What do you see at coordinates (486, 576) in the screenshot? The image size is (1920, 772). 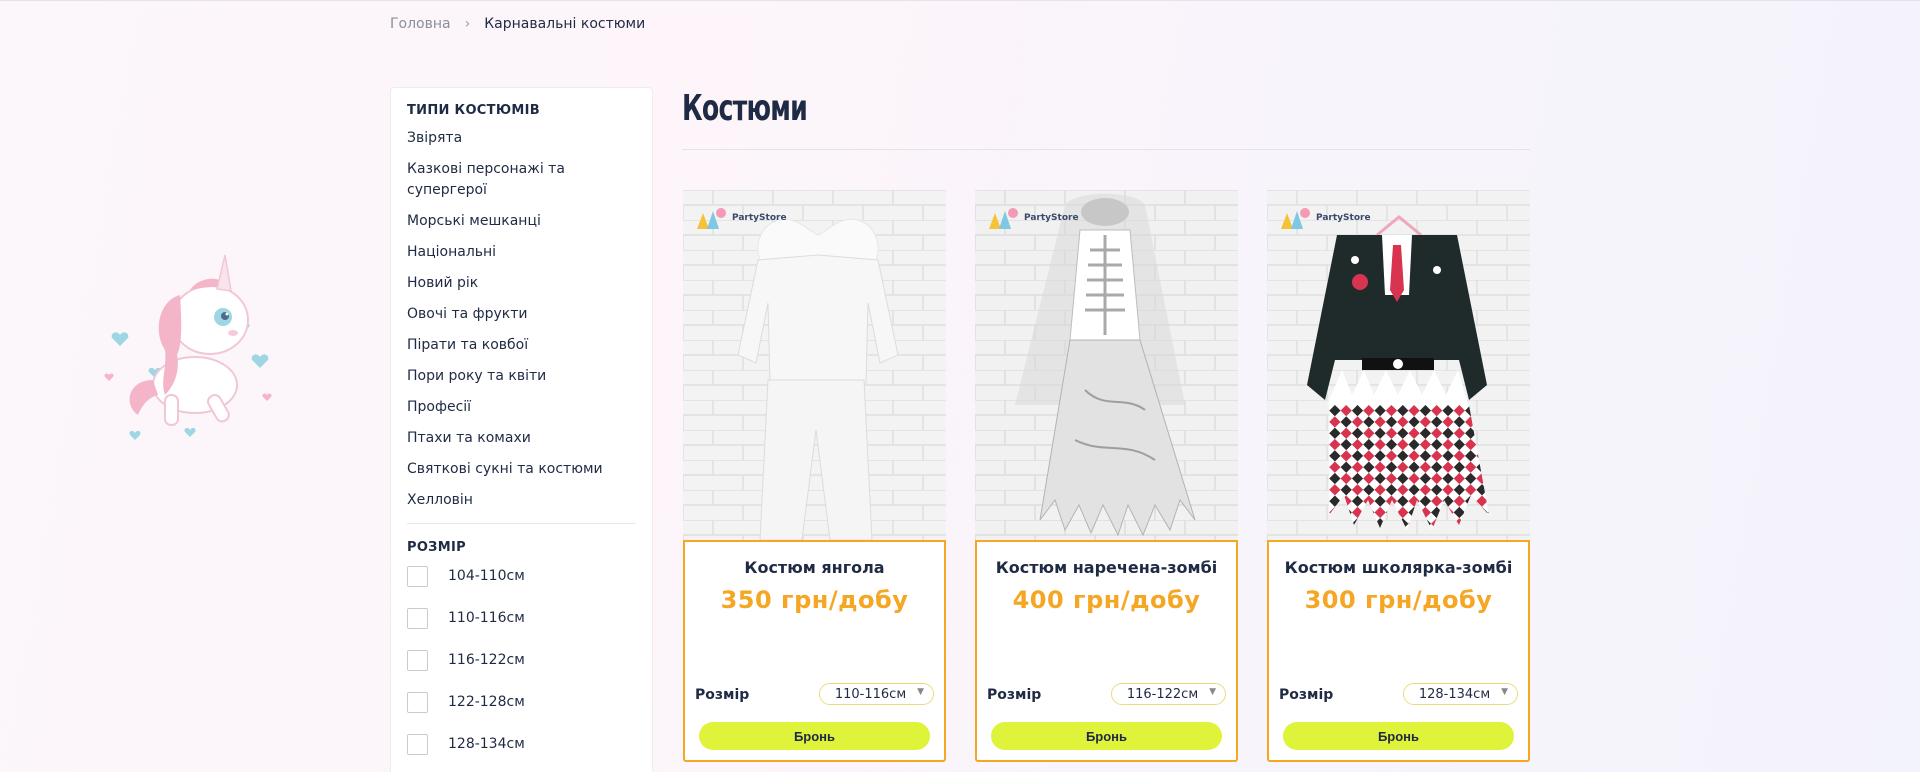 I see `size-option-label: 104-110см` at bounding box center [486, 576].